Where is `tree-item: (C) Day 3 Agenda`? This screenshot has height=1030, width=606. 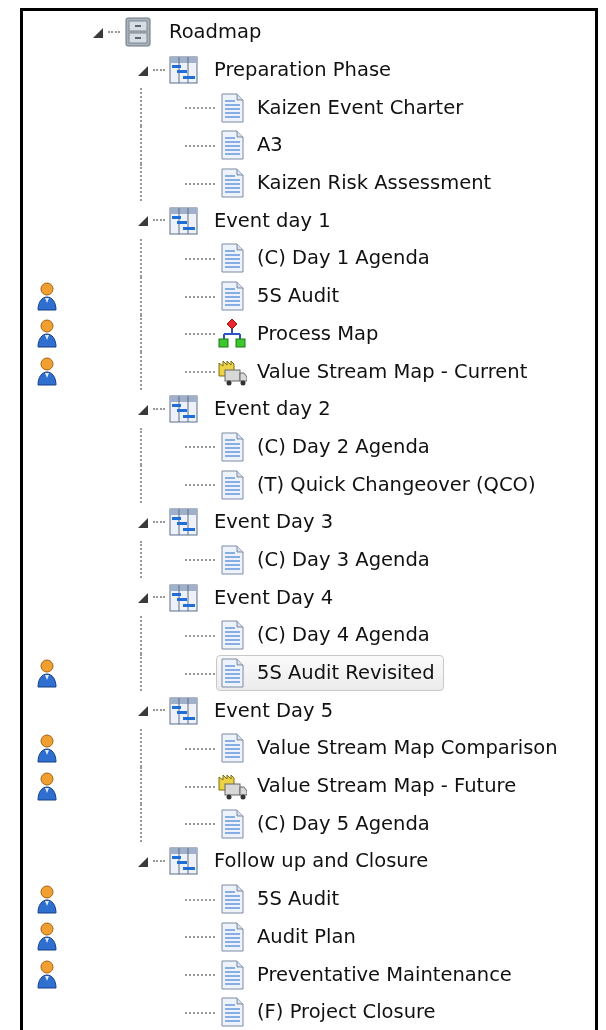
tree-item: (C) Day 3 Agenda is located at coordinates (327, 559).